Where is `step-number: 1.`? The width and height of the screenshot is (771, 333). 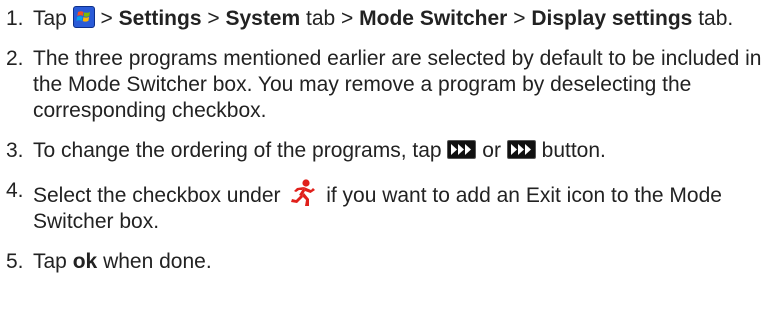 step-number: 1. is located at coordinates (15, 18).